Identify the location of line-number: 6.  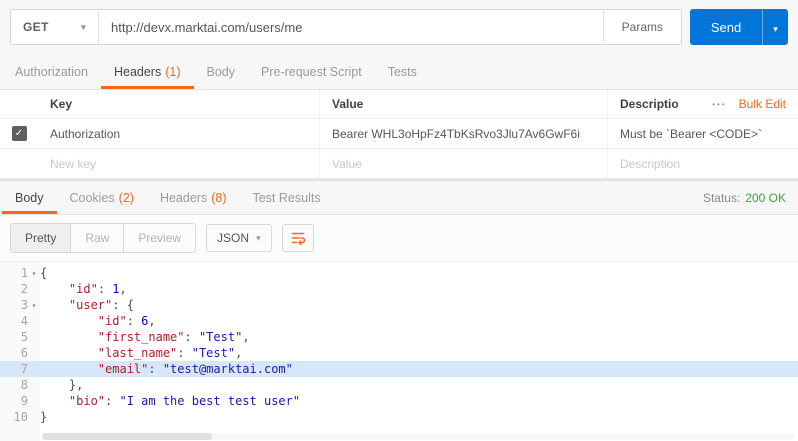
(24, 353).